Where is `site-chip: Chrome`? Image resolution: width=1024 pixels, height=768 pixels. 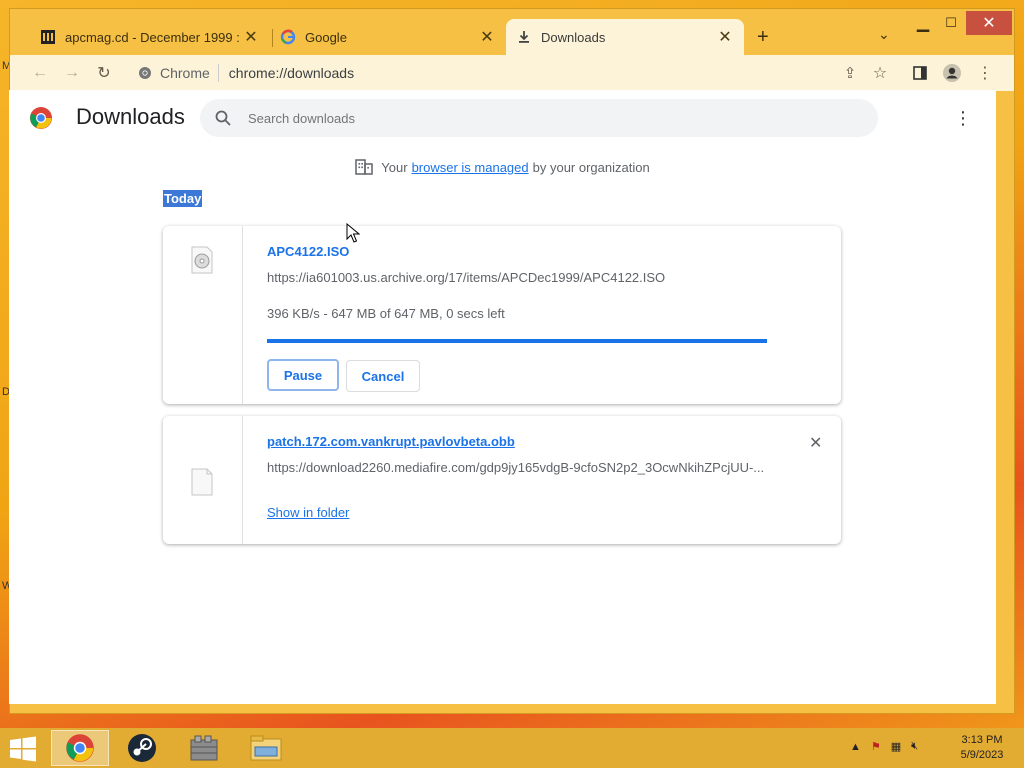
site-chip: Chrome is located at coordinates (173, 73).